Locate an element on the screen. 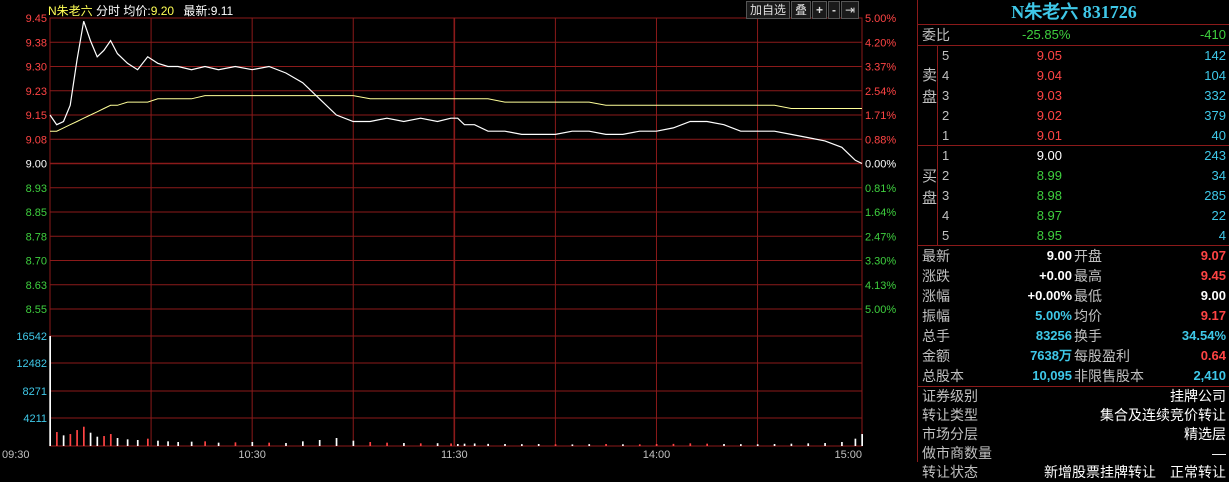 This screenshot has height=482, width=1229. stat-value: +0.00 is located at coordinates (1055, 275).